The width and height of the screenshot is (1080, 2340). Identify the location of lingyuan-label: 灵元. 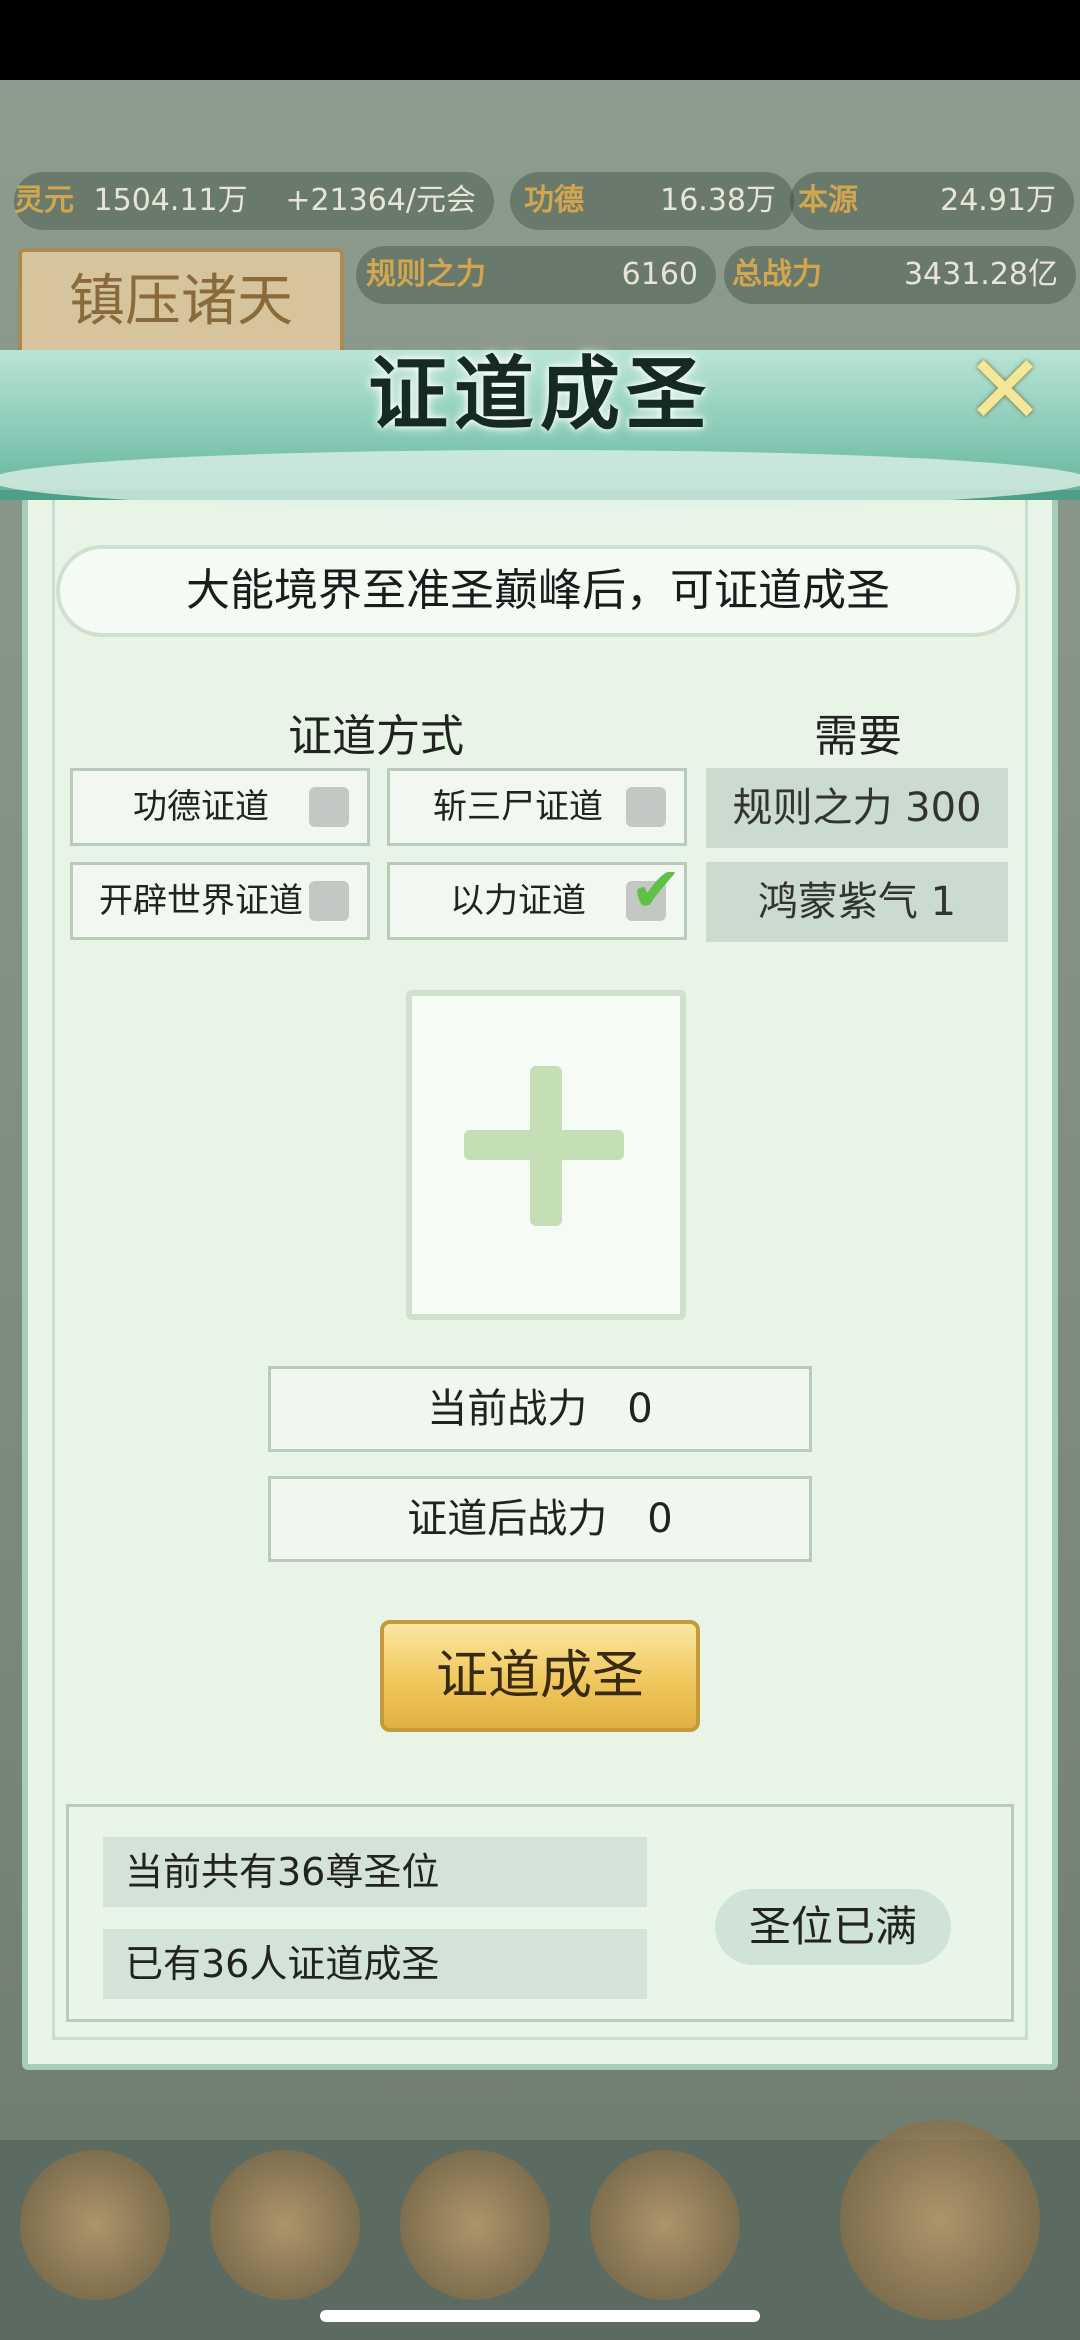
(44, 200).